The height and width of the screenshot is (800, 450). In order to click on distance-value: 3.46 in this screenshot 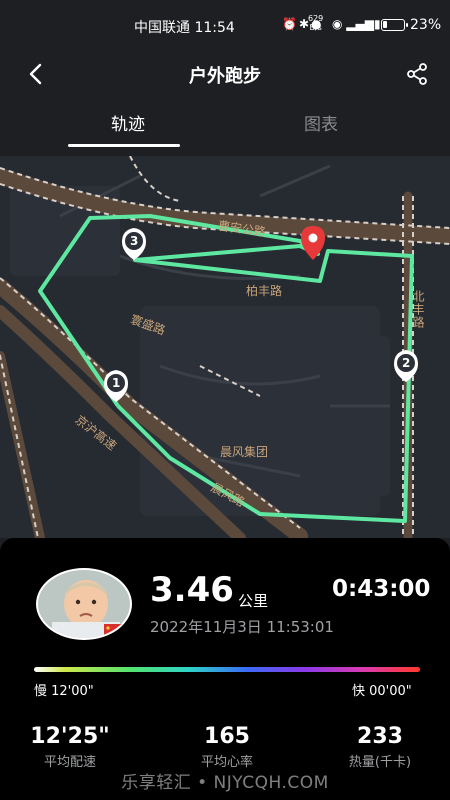, I will do `click(192, 590)`.